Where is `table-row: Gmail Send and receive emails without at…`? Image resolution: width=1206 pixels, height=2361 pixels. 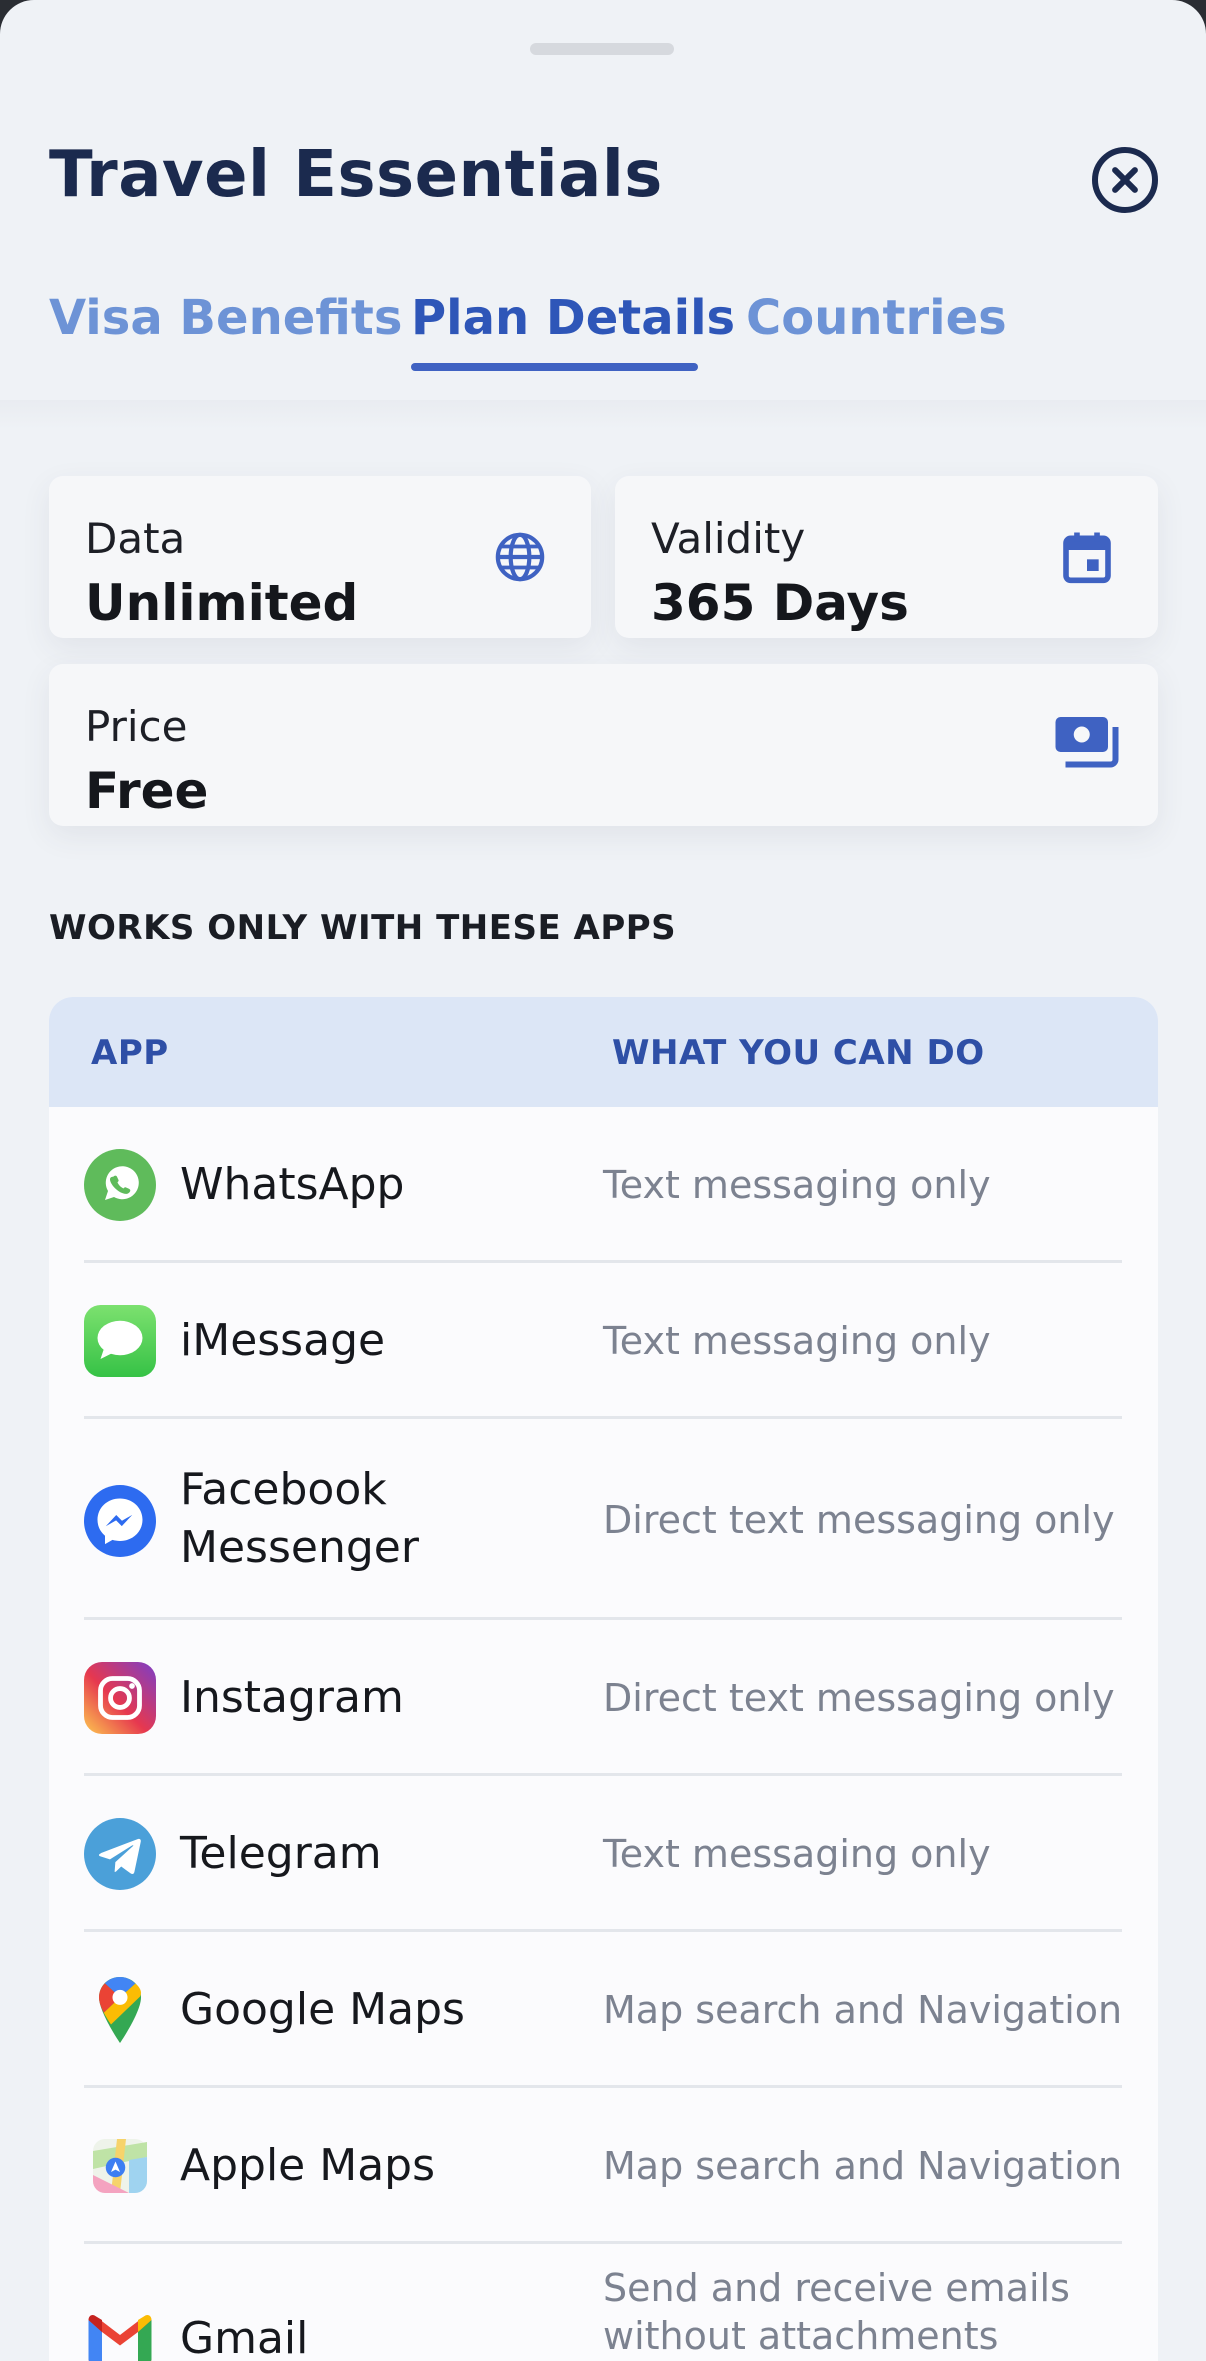 table-row: Gmail Send and receive emails without at… is located at coordinates (603, 2302).